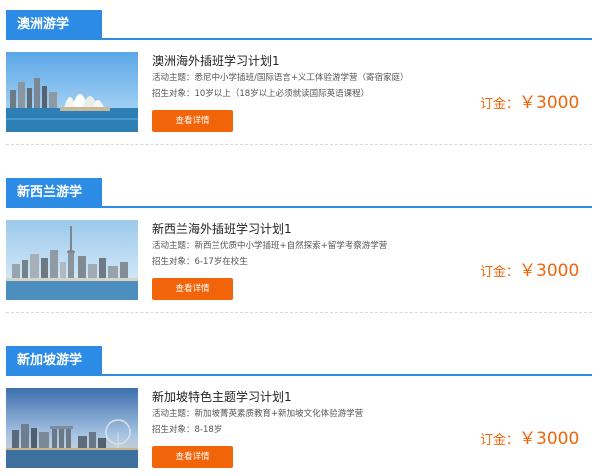 The height and width of the screenshot is (476, 600). Describe the element at coordinates (54, 25) in the screenshot. I see `section-heading: 澳洲游学` at that location.